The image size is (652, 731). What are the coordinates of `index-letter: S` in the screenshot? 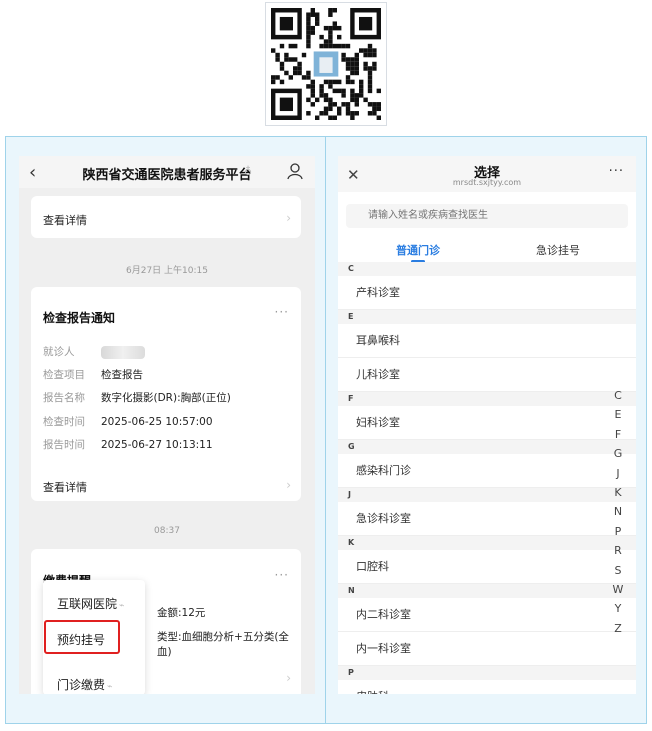 It's located at (618, 570).